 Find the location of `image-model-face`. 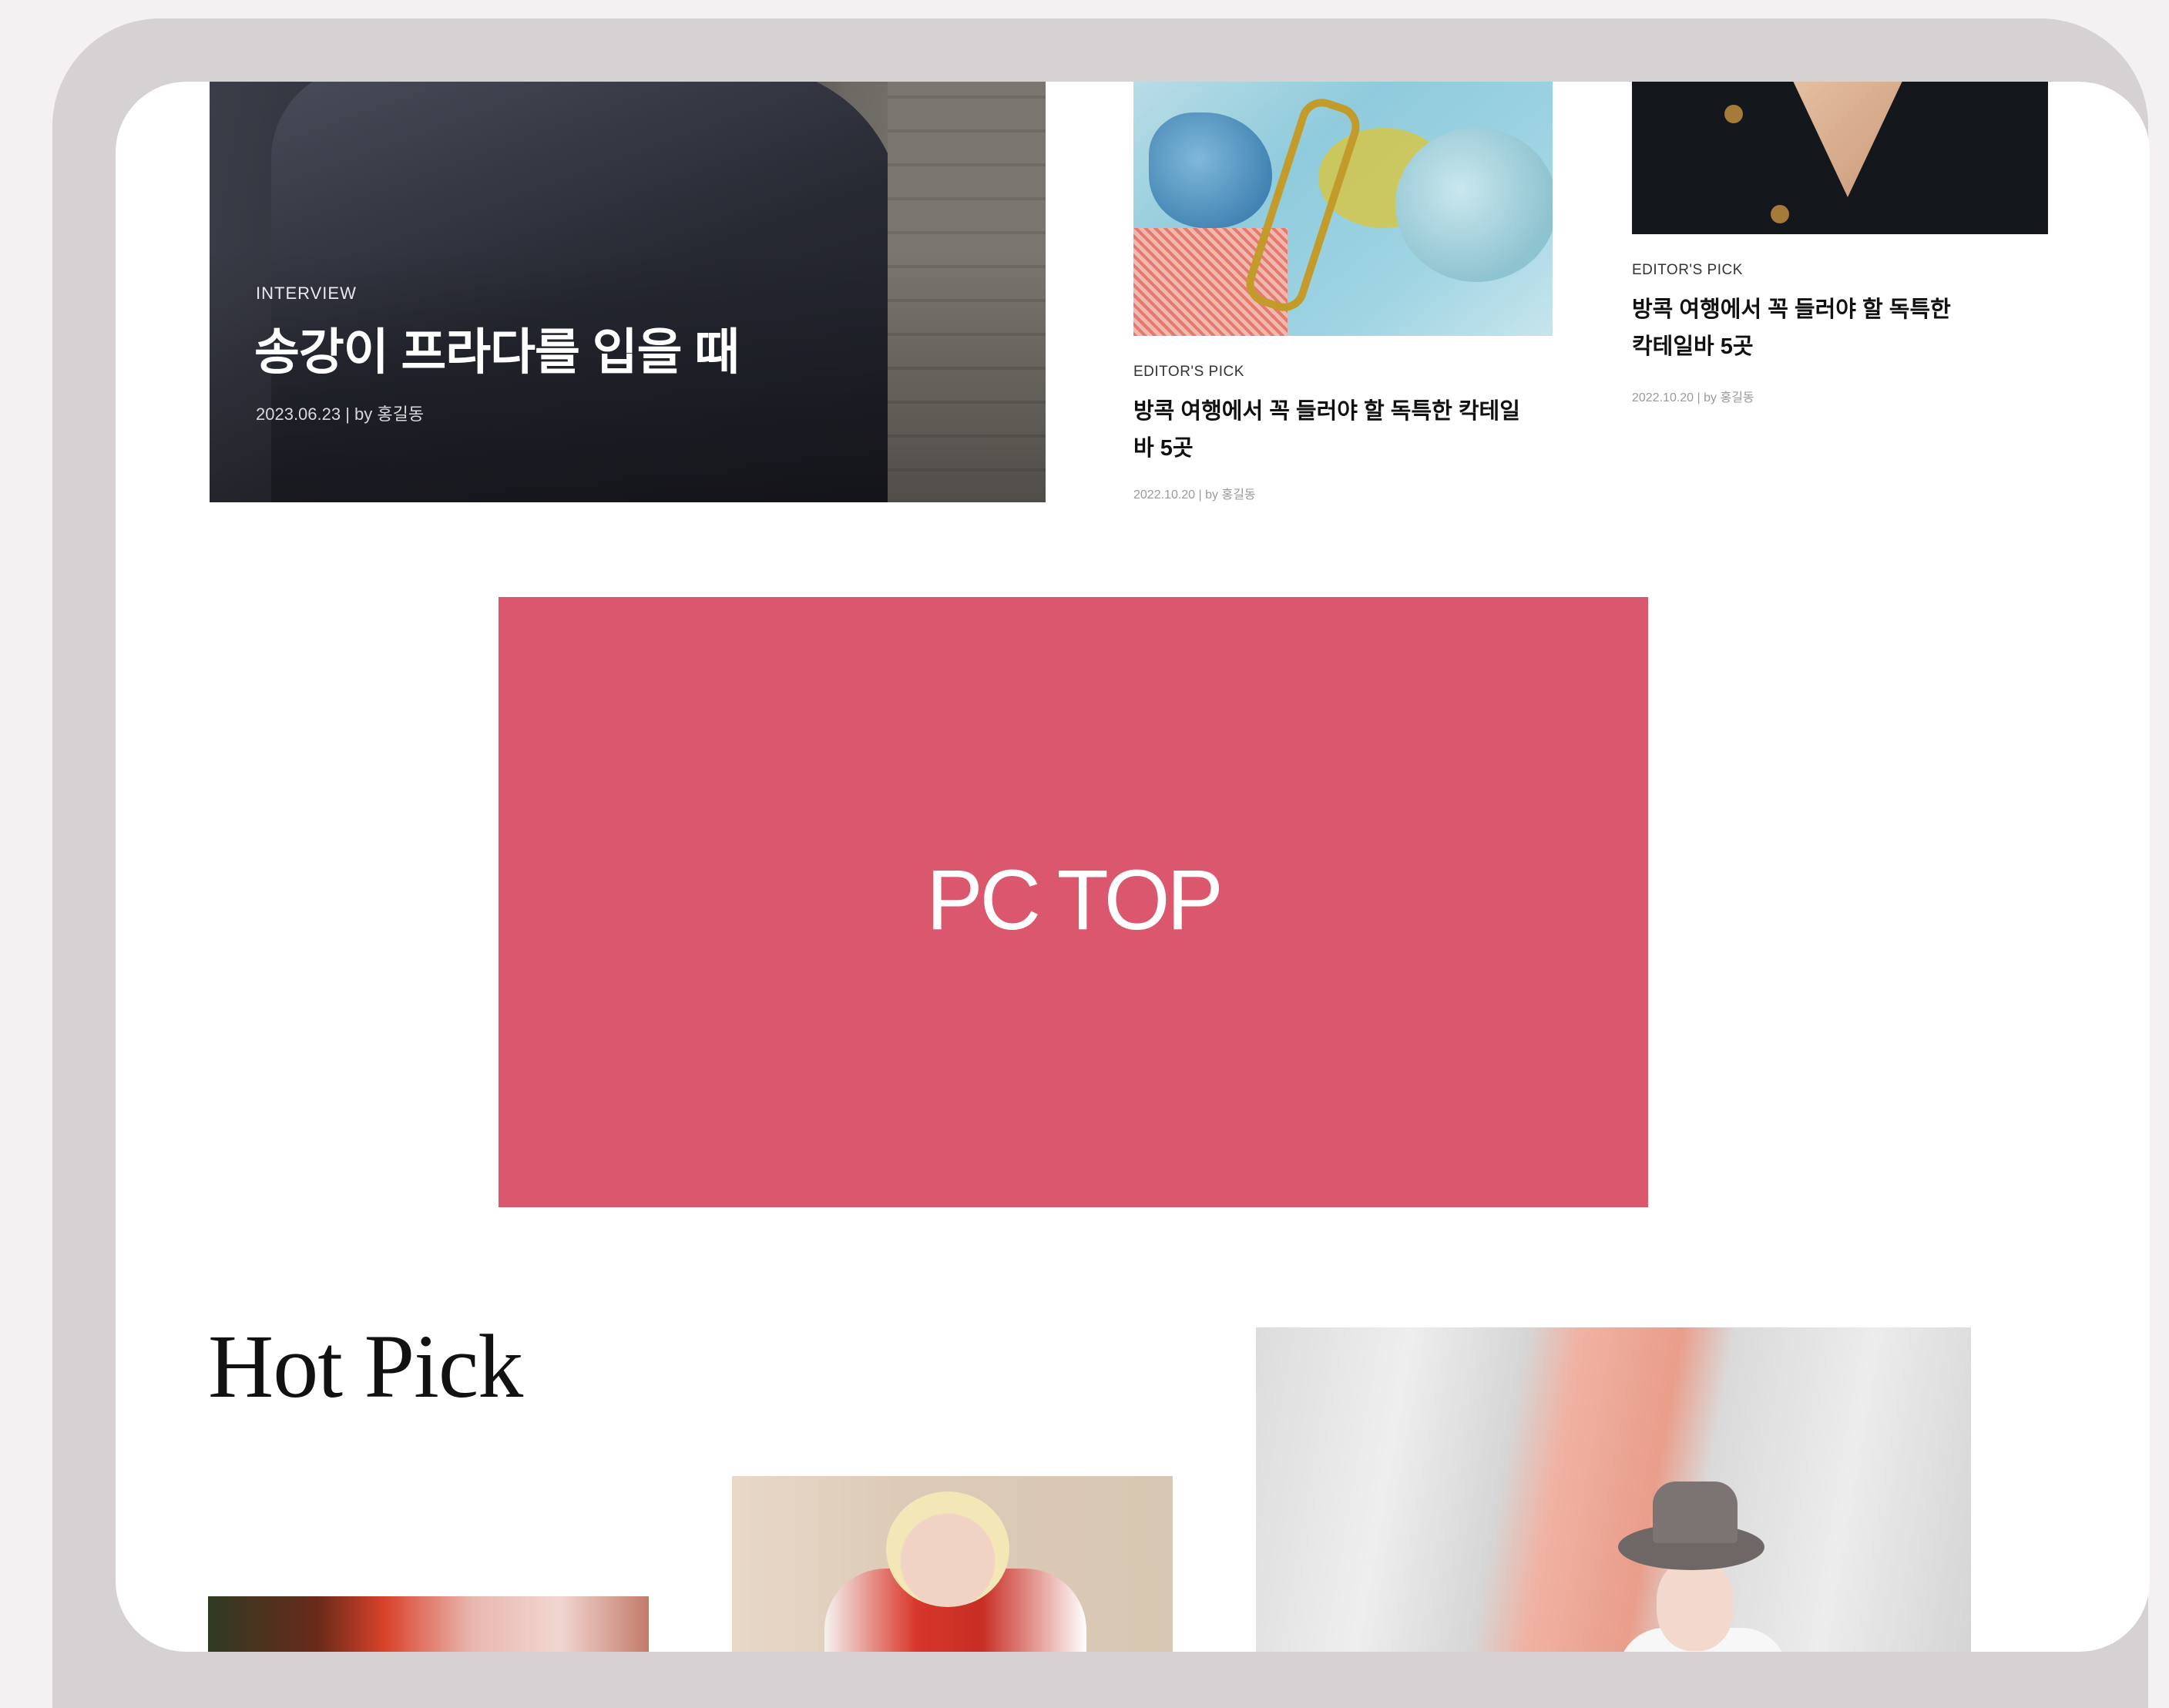

image-model-face is located at coordinates (1696, 1605).